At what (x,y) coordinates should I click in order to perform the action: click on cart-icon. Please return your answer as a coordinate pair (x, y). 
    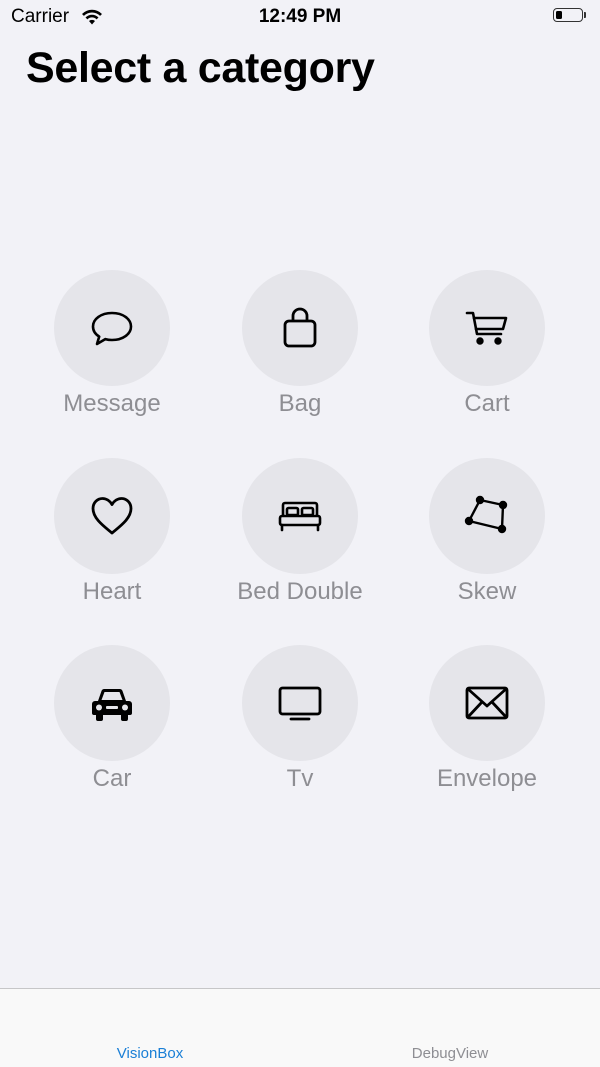
    Looking at the image, I should click on (486, 328).